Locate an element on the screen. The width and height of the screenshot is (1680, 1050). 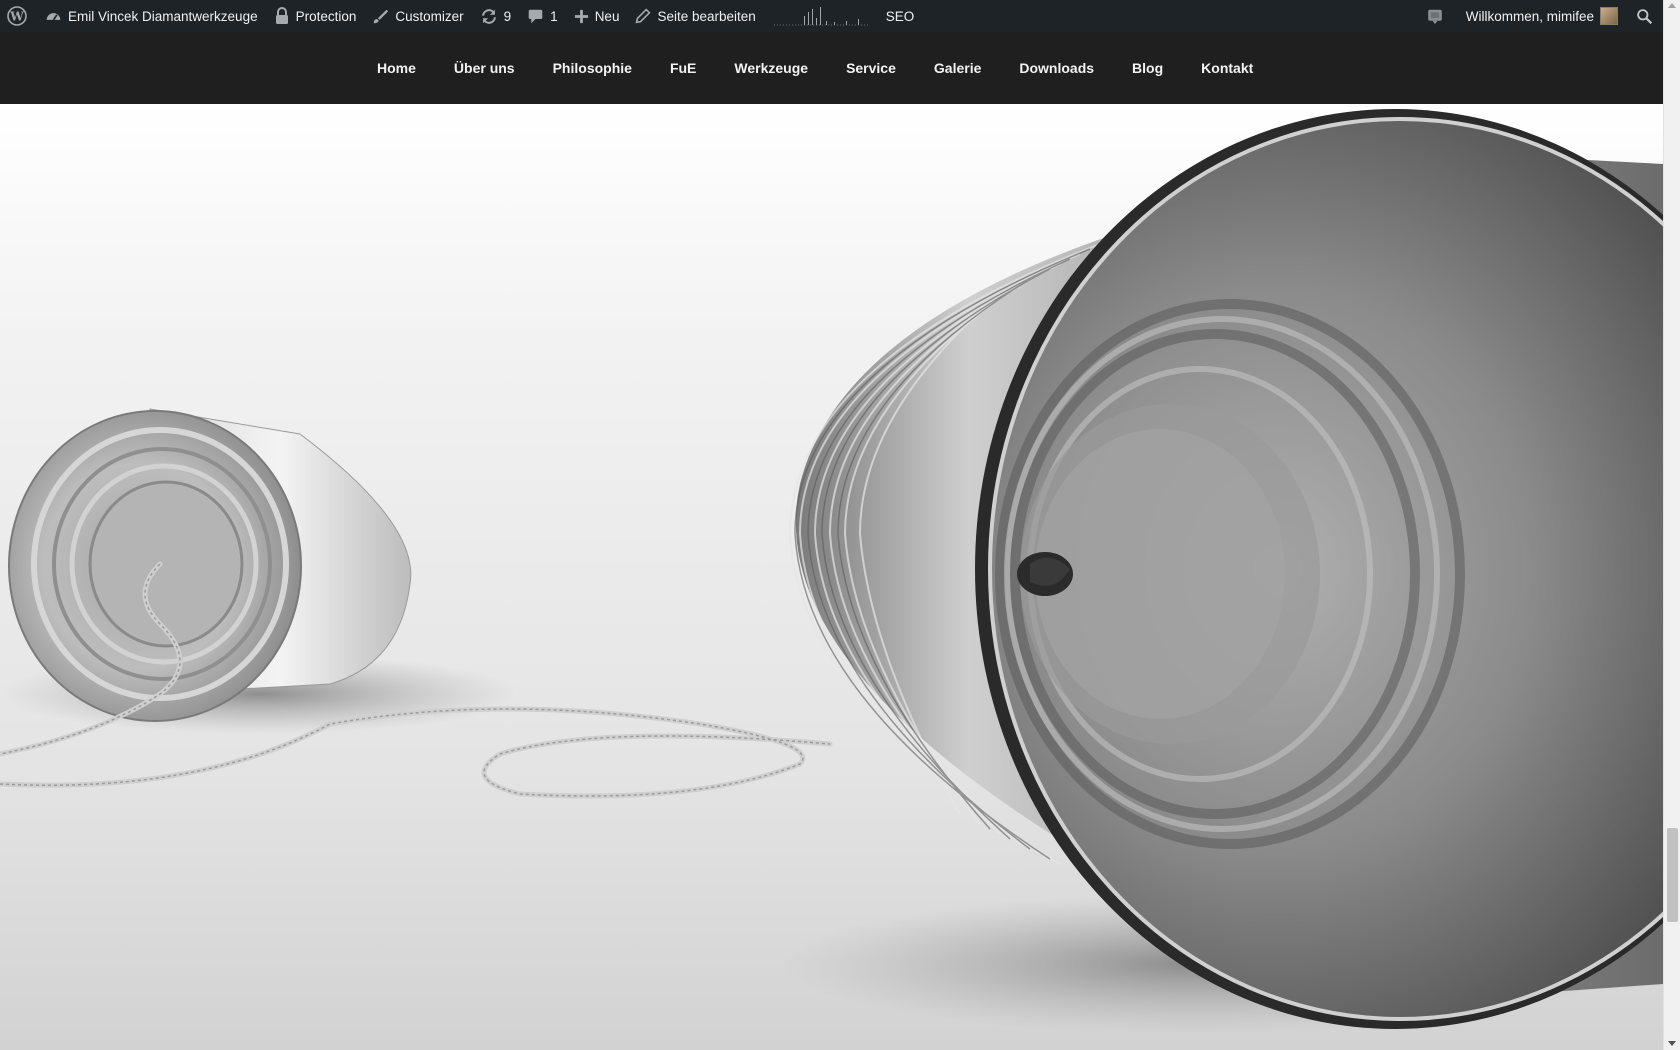
updates-menu: 9 is located at coordinates (496, 16).